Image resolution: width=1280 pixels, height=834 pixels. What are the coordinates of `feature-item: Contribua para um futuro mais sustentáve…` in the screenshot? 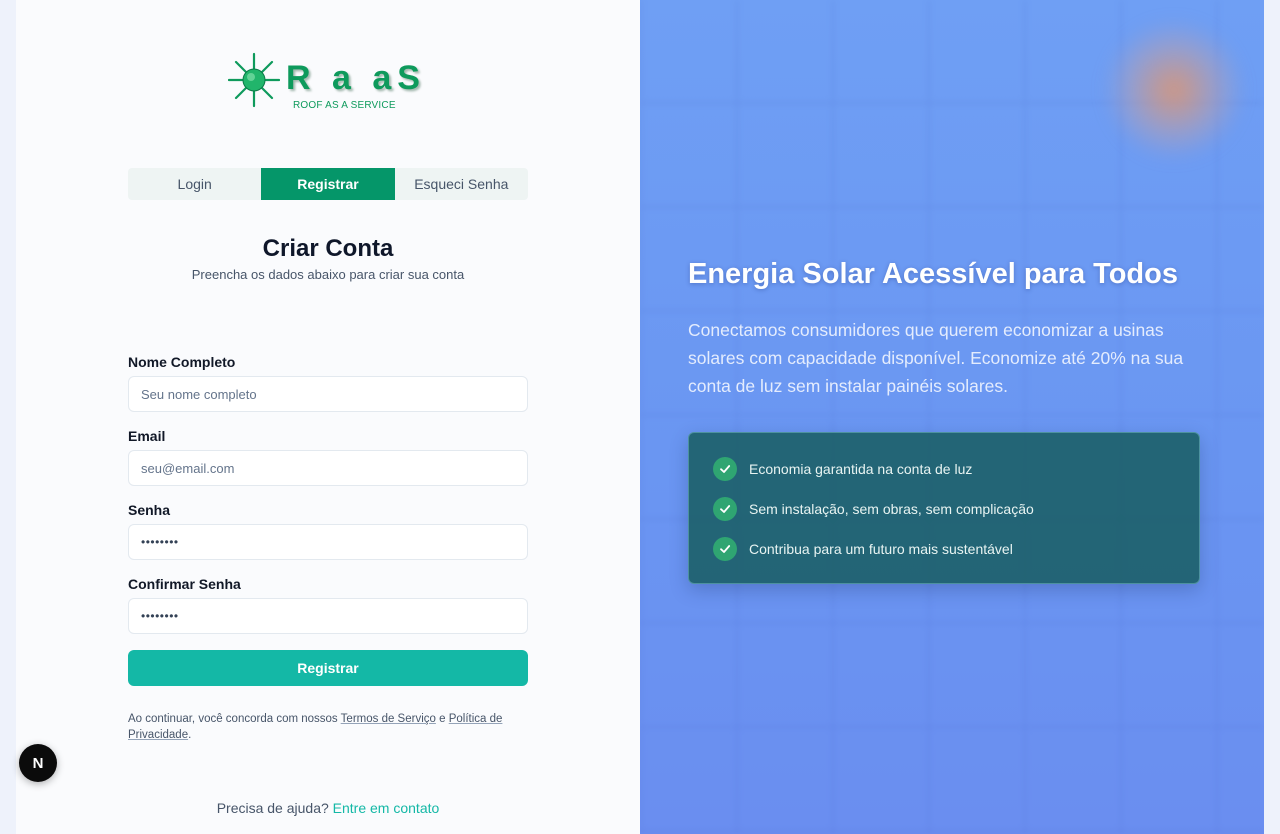 It's located at (863, 549).